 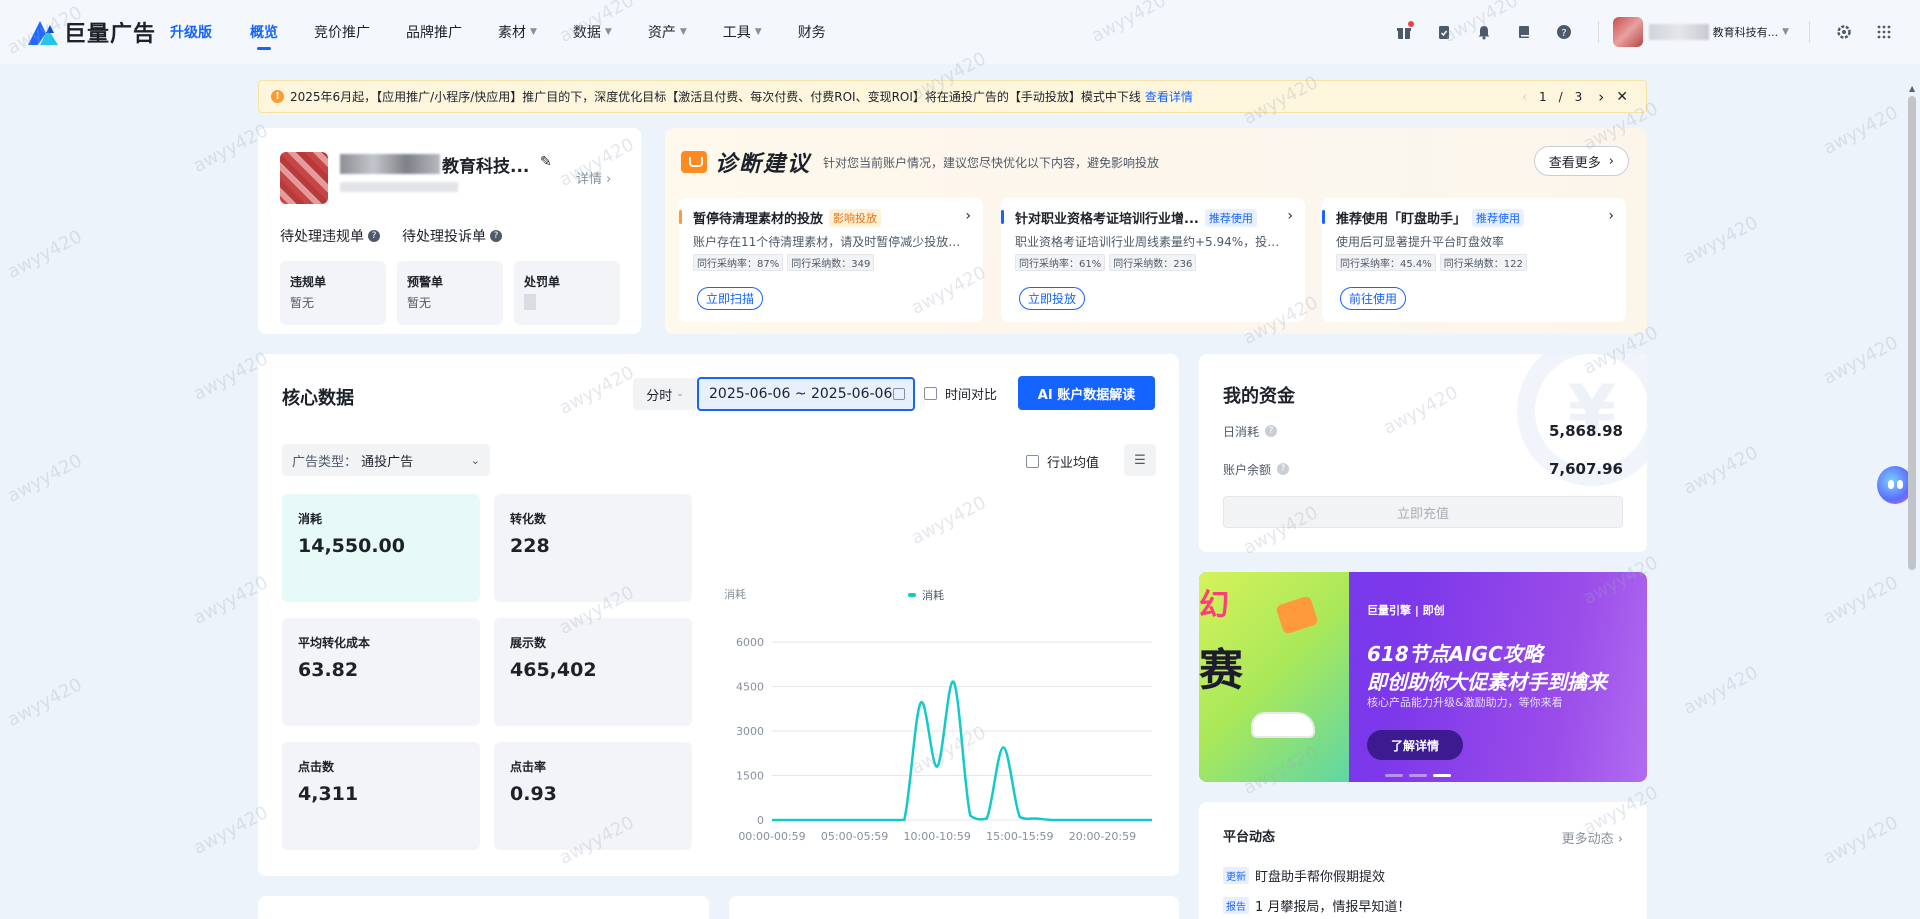 I want to click on suggestion-action-button: 立即扫描, so click(x=730, y=298).